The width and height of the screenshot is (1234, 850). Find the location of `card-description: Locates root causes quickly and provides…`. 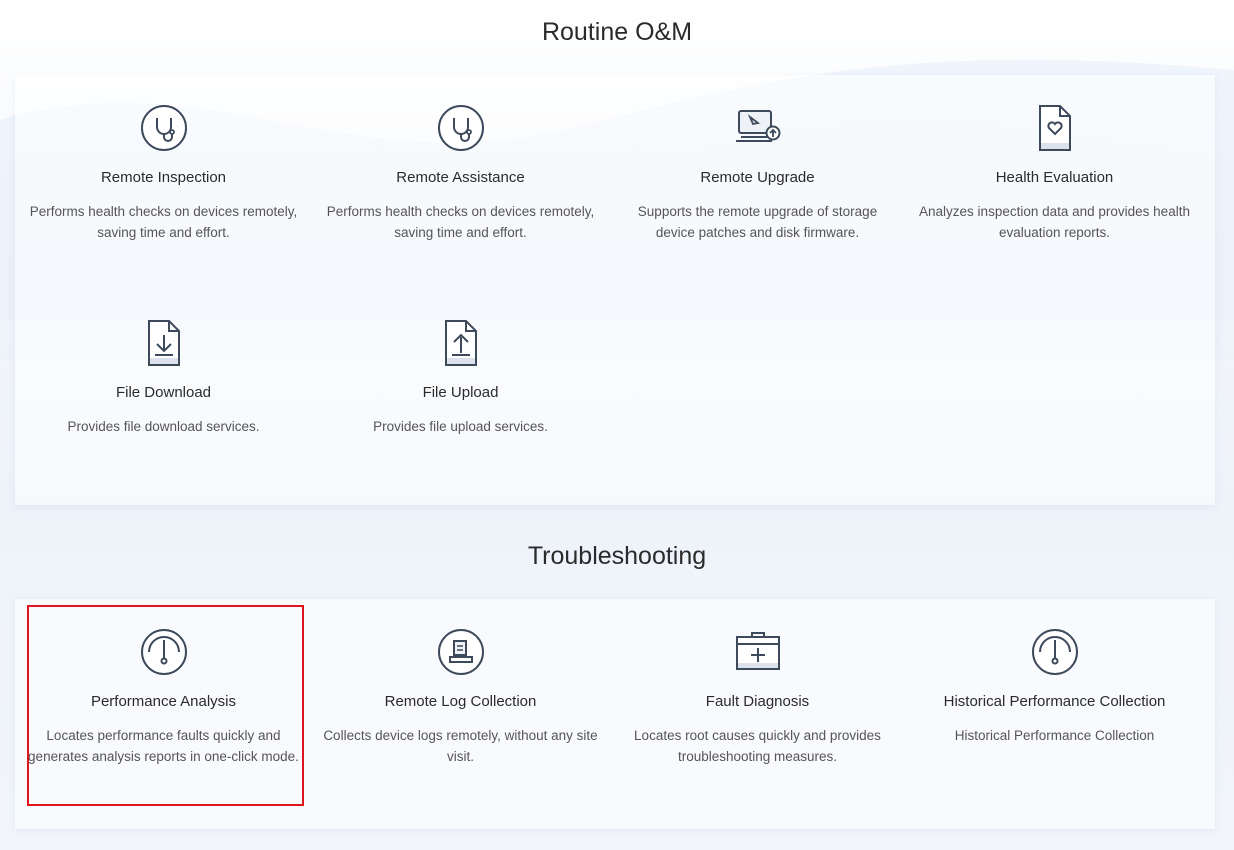

card-description: Locates root causes quickly and provides… is located at coordinates (757, 746).